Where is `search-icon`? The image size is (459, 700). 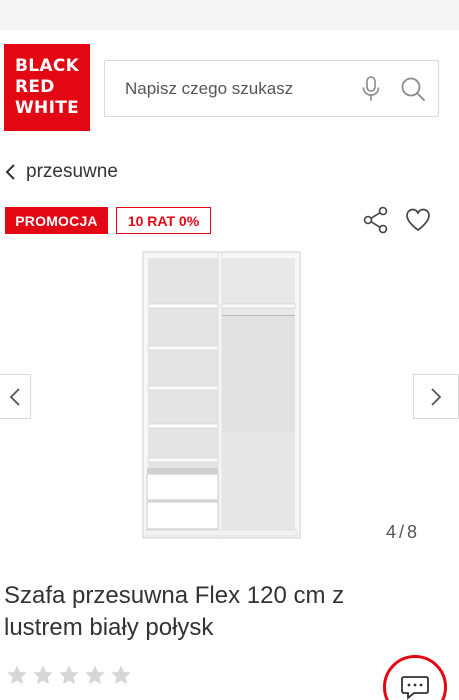 search-icon is located at coordinates (413, 89).